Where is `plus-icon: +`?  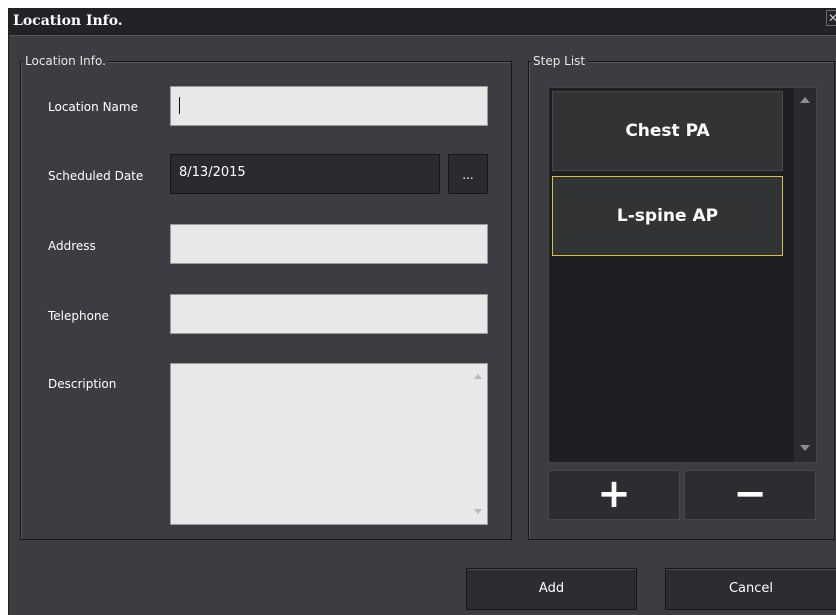
plus-icon: + is located at coordinates (614, 494).